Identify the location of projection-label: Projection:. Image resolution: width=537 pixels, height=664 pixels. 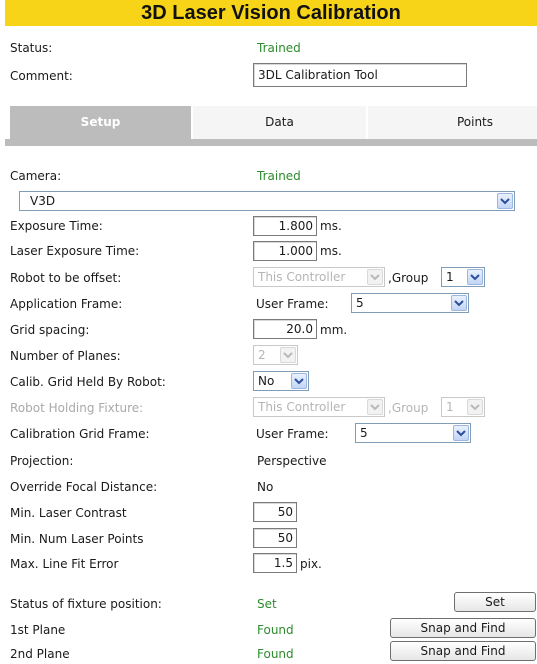
(42, 461).